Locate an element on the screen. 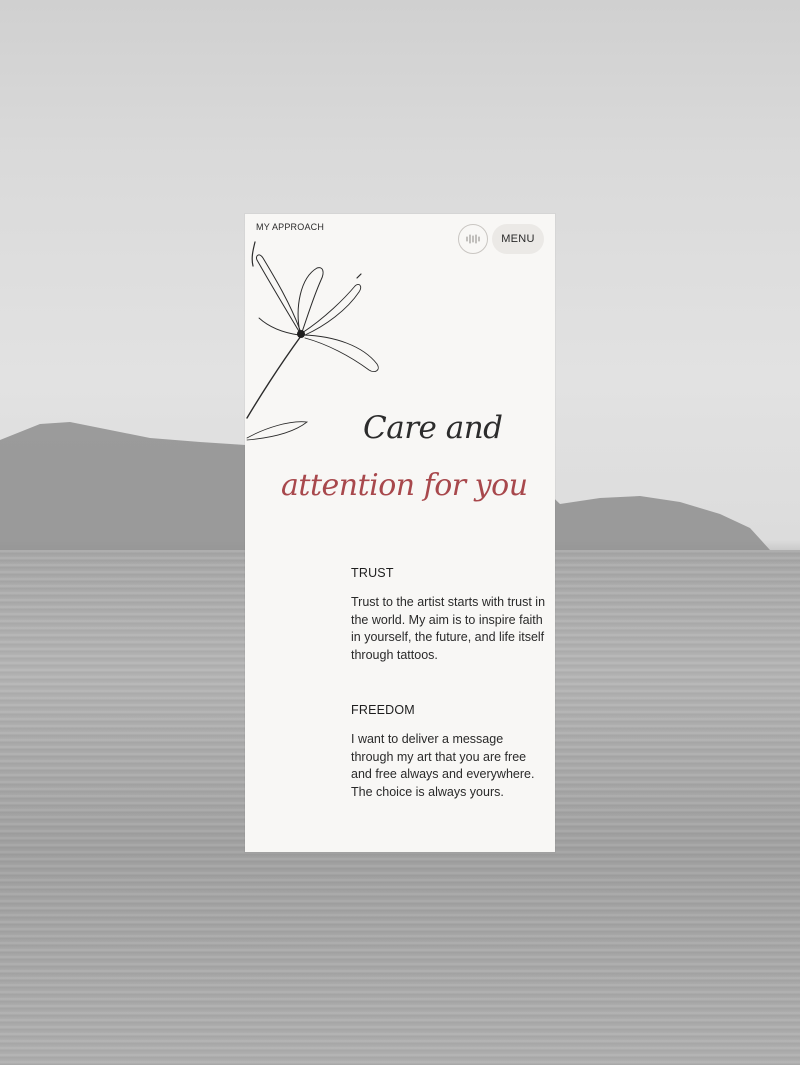  hero-title-line-1: Care and is located at coordinates (433, 428).